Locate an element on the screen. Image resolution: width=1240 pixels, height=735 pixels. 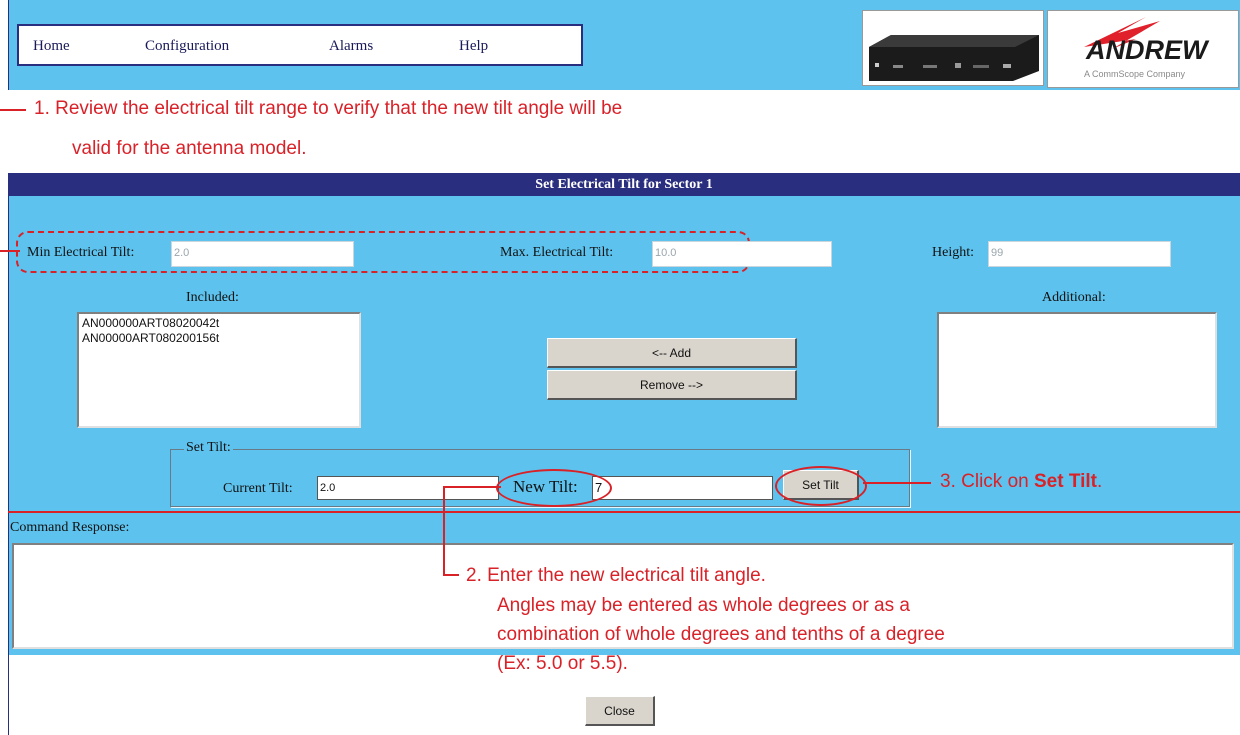
set-tilt-legend: Set Tilt: is located at coordinates (208, 448).